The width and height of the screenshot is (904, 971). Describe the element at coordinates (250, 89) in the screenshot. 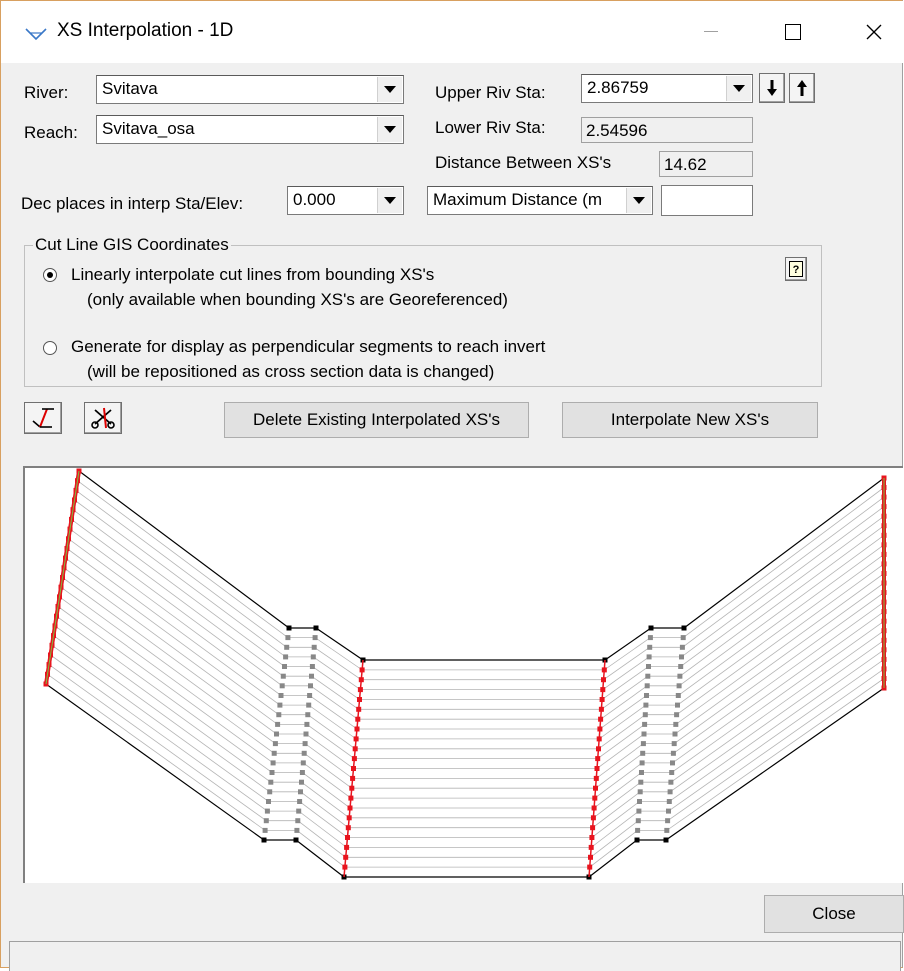

I see `river-select: Svitava` at that location.